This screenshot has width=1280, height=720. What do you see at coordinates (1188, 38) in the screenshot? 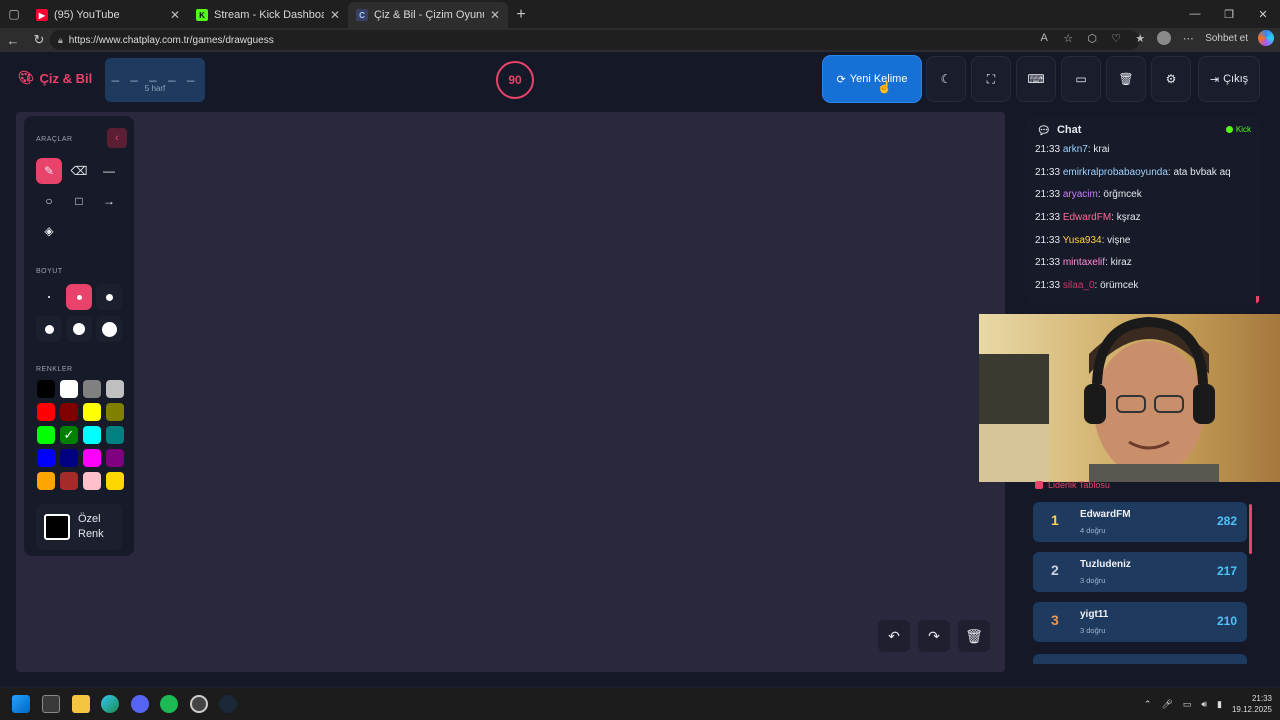
I see `more-icon: ⋯` at bounding box center [1188, 38].